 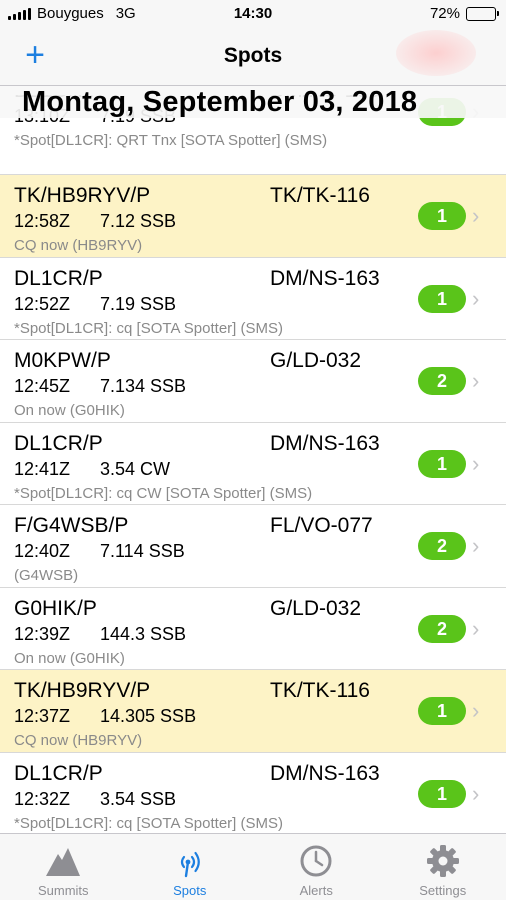 I want to click on spot-time: 12:45Z, so click(x=42, y=386).